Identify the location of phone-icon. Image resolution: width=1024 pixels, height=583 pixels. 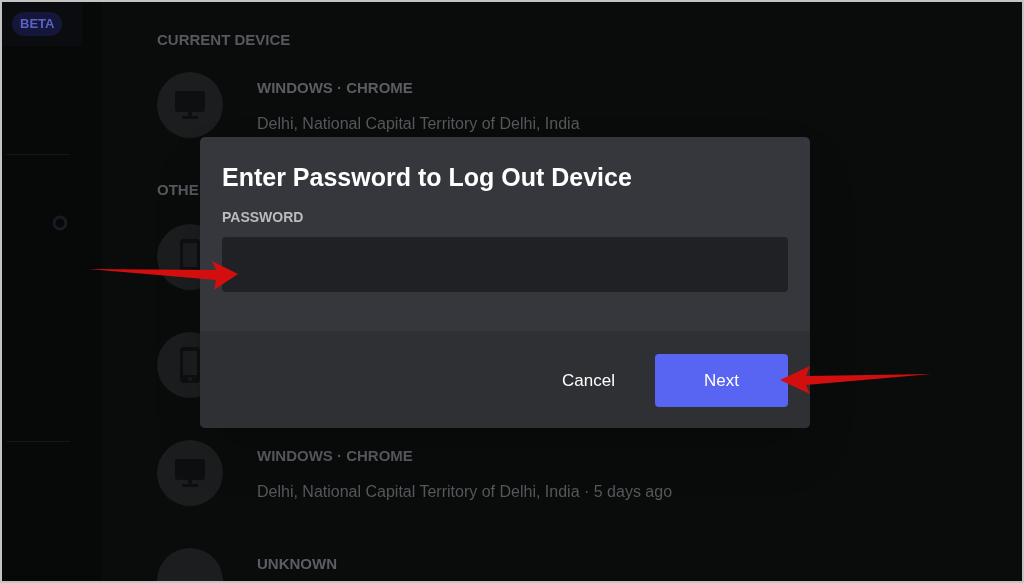
(190, 365).